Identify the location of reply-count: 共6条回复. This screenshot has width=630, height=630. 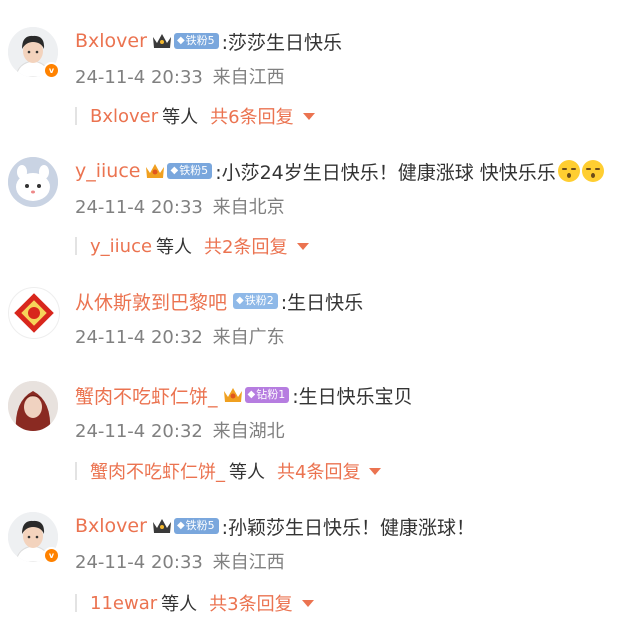
(251, 116).